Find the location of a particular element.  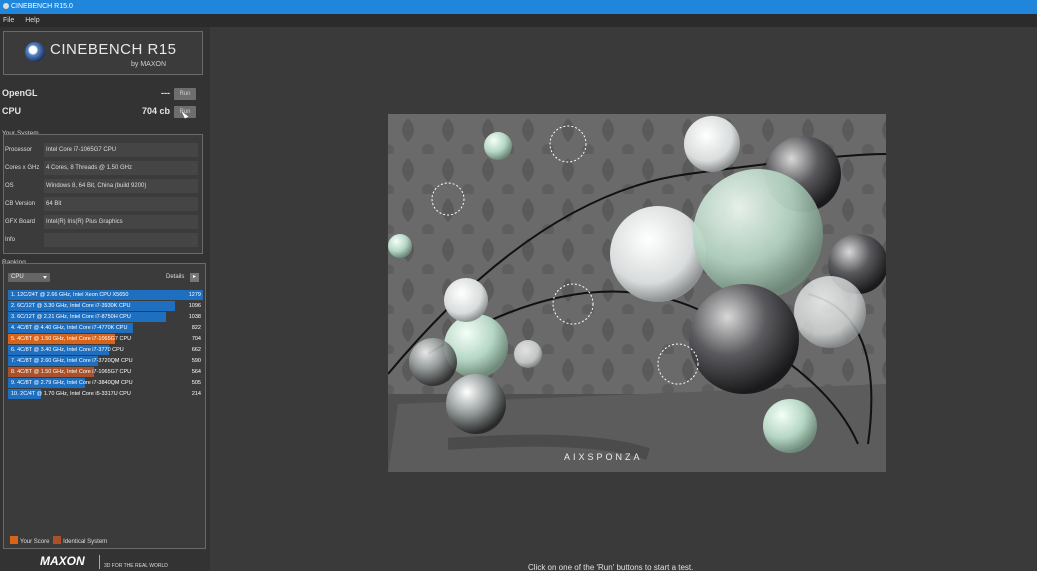

sys-row-os: OS Windows 8, 64 Bit, China (build 9200) is located at coordinates (103, 187).